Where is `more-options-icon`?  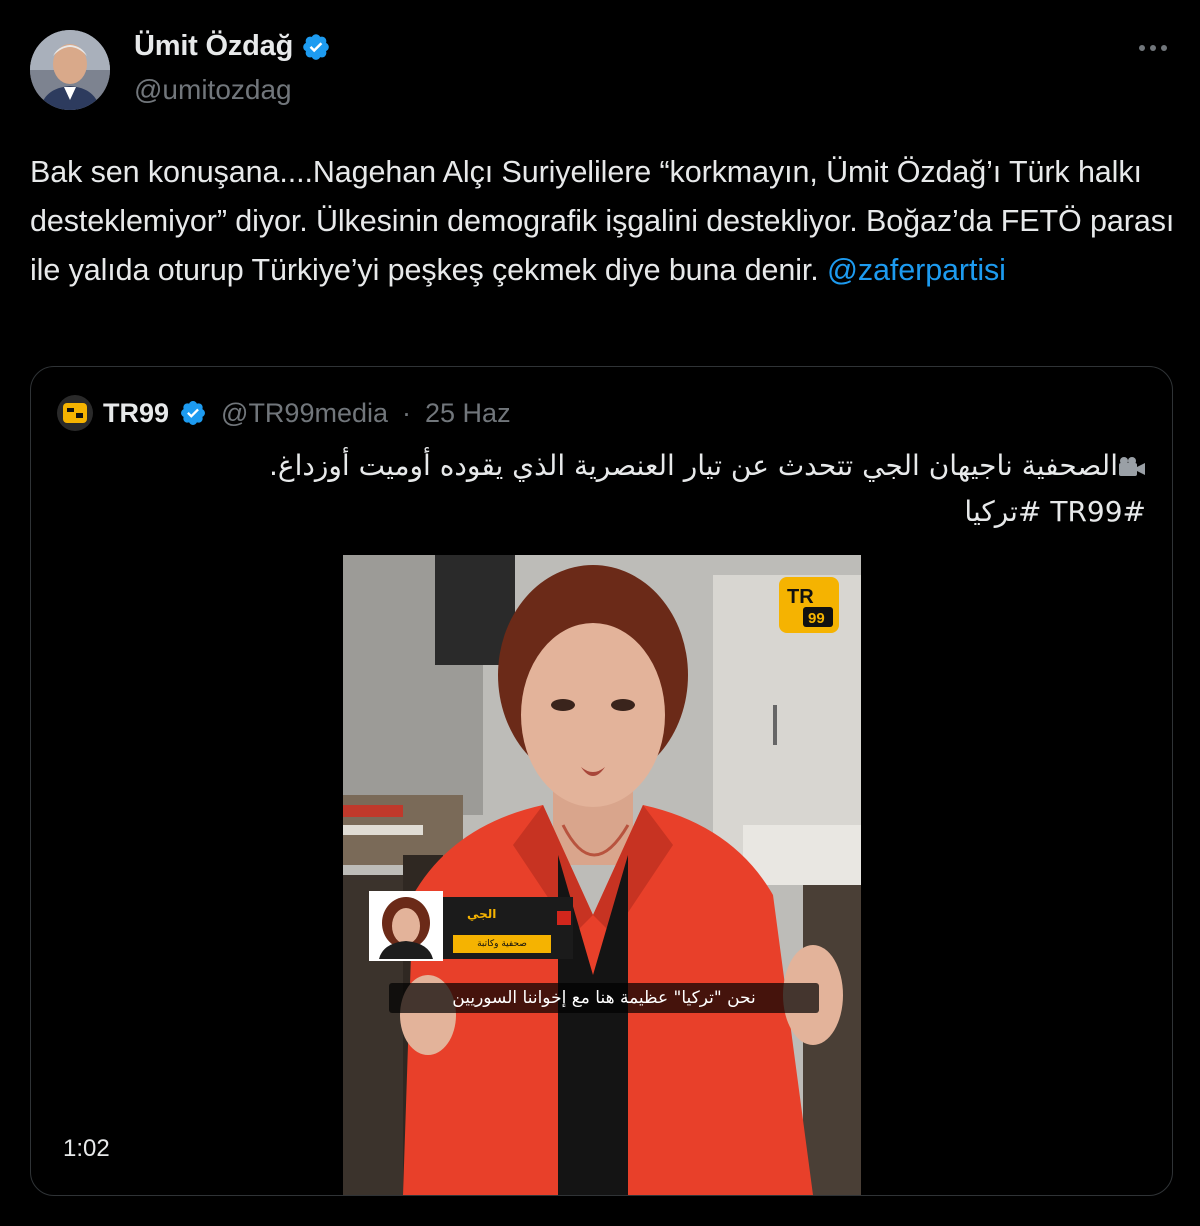
more-options-icon is located at coordinates (1153, 48).